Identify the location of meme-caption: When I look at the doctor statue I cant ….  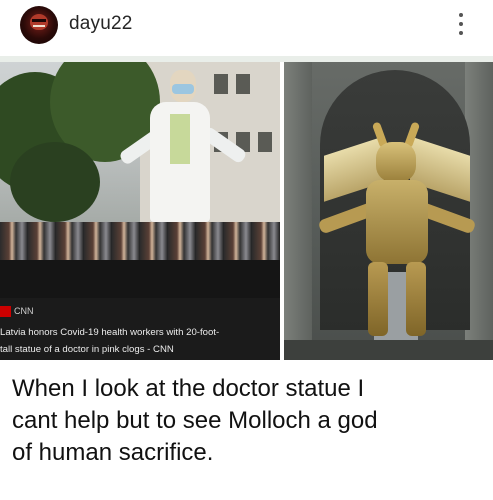
(195, 420).